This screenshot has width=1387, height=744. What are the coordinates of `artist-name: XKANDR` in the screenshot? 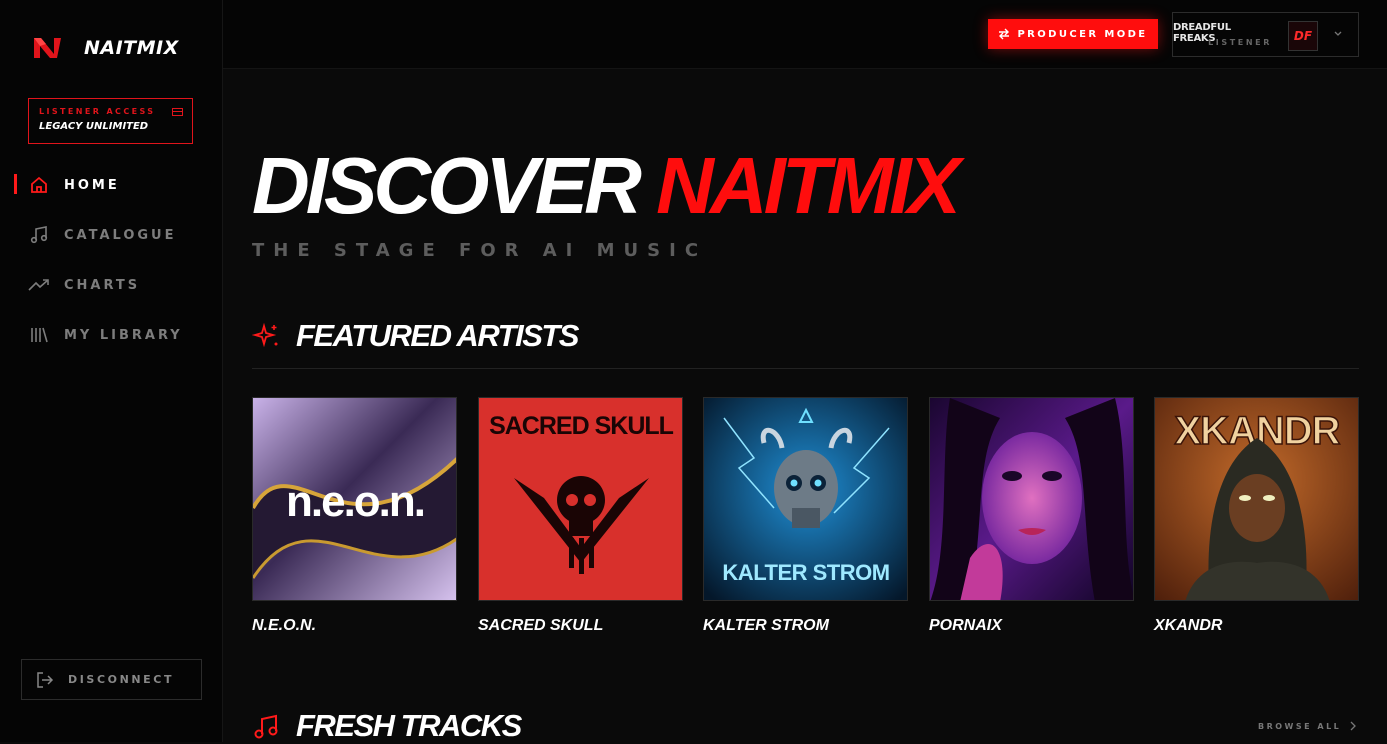 It's located at (1188, 625).